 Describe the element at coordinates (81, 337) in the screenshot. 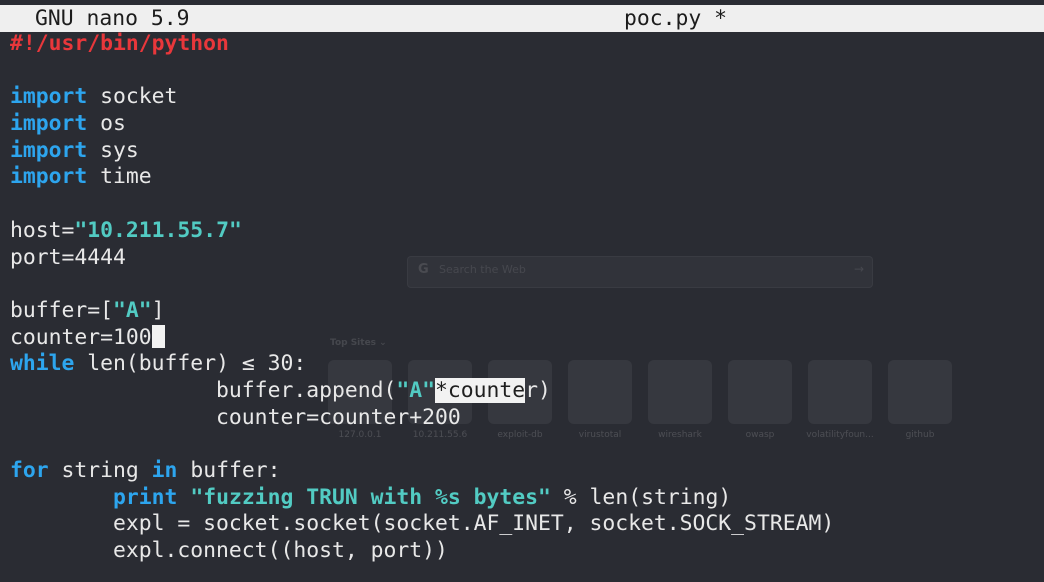

I see `code-text: counter=100` at that location.